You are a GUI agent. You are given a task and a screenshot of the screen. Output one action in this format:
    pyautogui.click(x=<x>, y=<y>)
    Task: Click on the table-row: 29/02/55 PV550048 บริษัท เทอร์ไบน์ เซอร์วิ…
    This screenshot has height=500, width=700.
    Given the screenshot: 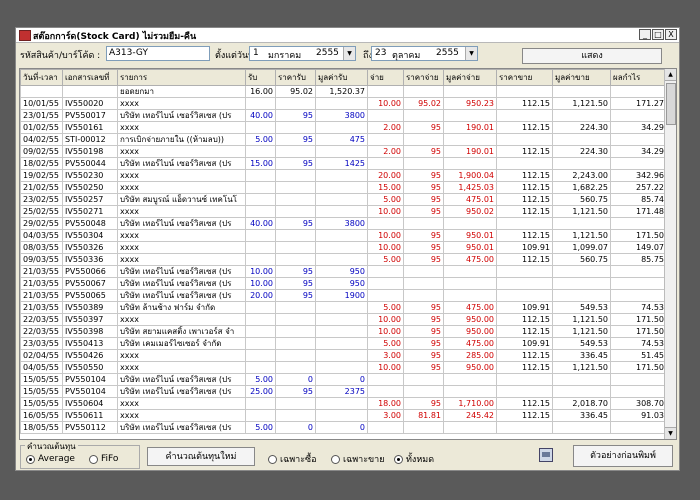 What is the action you would take?
    pyautogui.click(x=343, y=223)
    